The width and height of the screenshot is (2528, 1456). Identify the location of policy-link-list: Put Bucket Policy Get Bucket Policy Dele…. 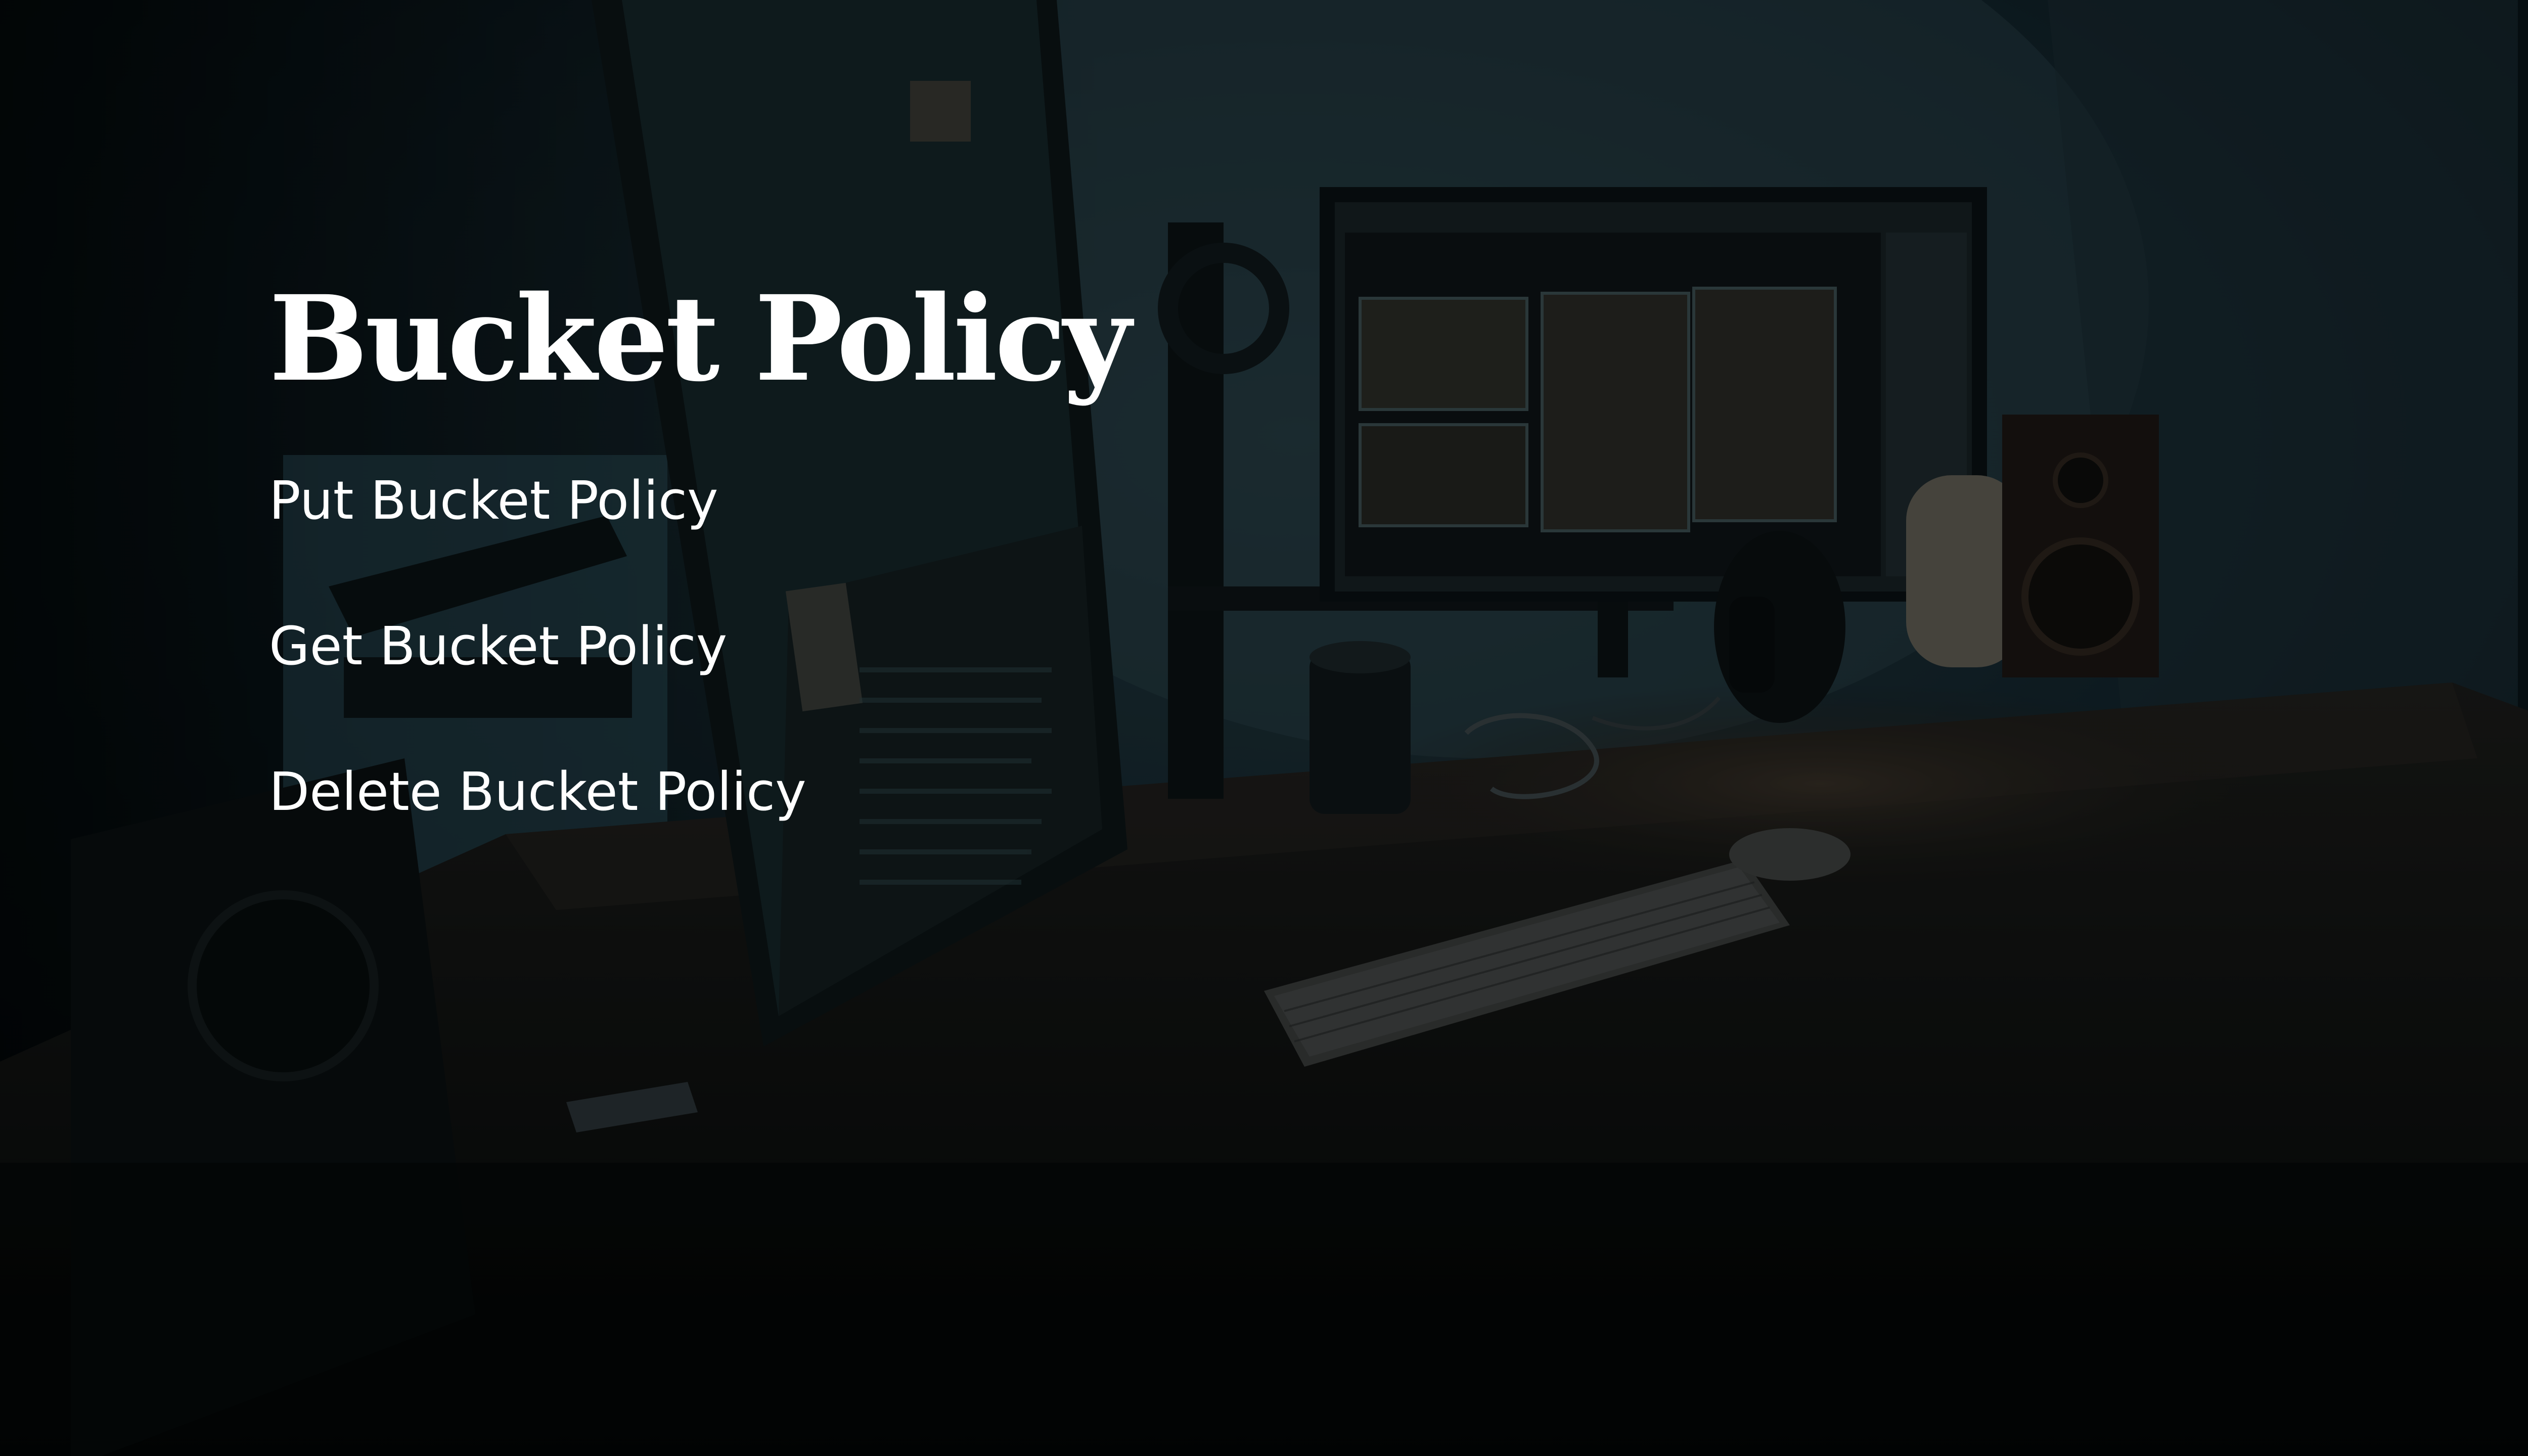
(876, 646).